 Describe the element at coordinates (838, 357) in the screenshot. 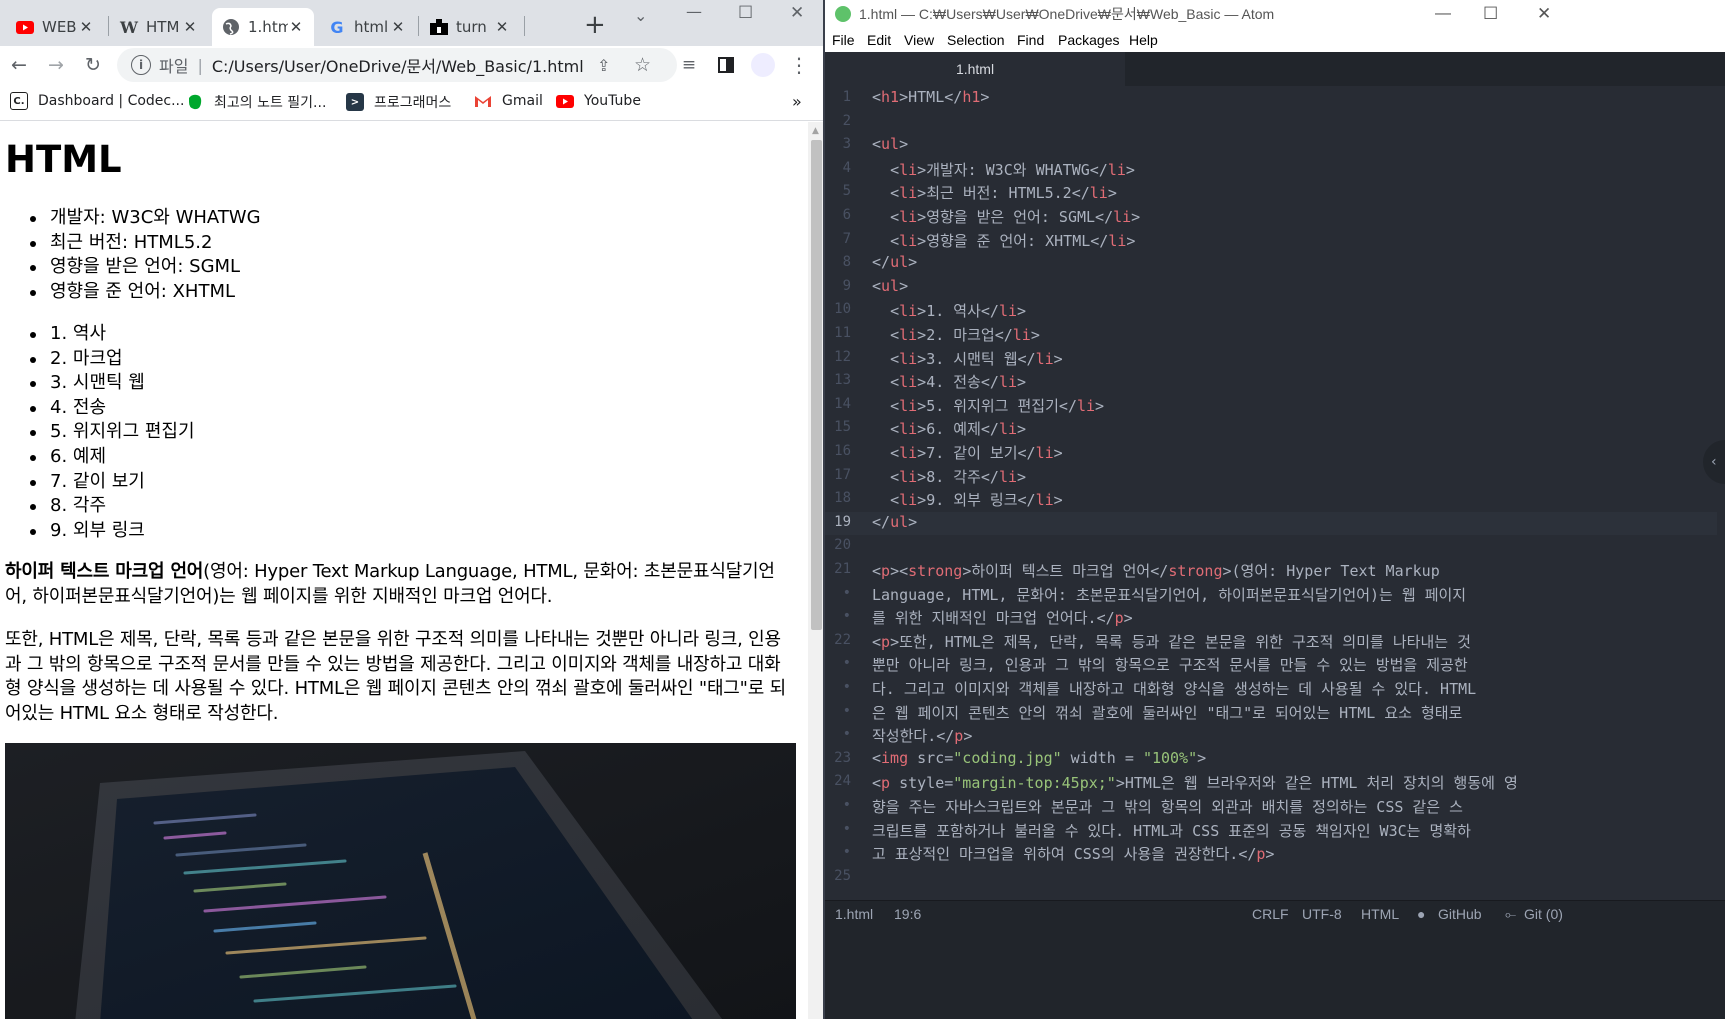

I see `line-number: 12` at that location.